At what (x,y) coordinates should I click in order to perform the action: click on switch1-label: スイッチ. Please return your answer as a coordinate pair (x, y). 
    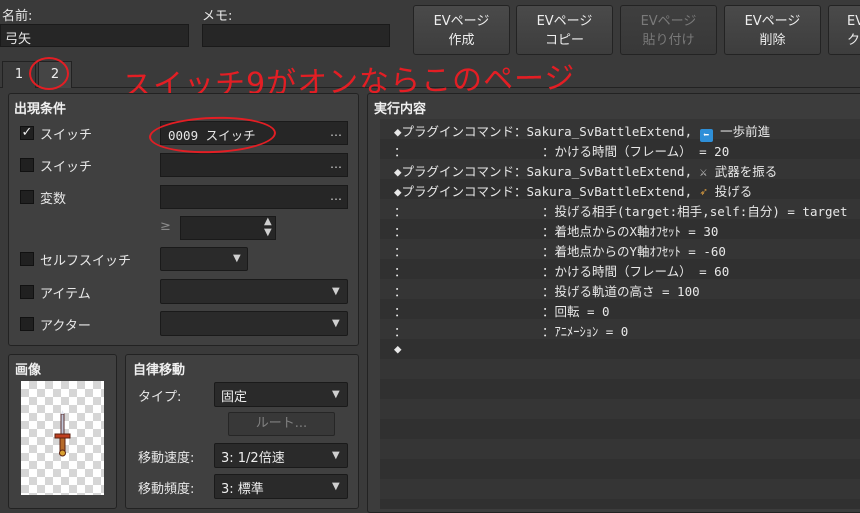
    Looking at the image, I should click on (66, 135).